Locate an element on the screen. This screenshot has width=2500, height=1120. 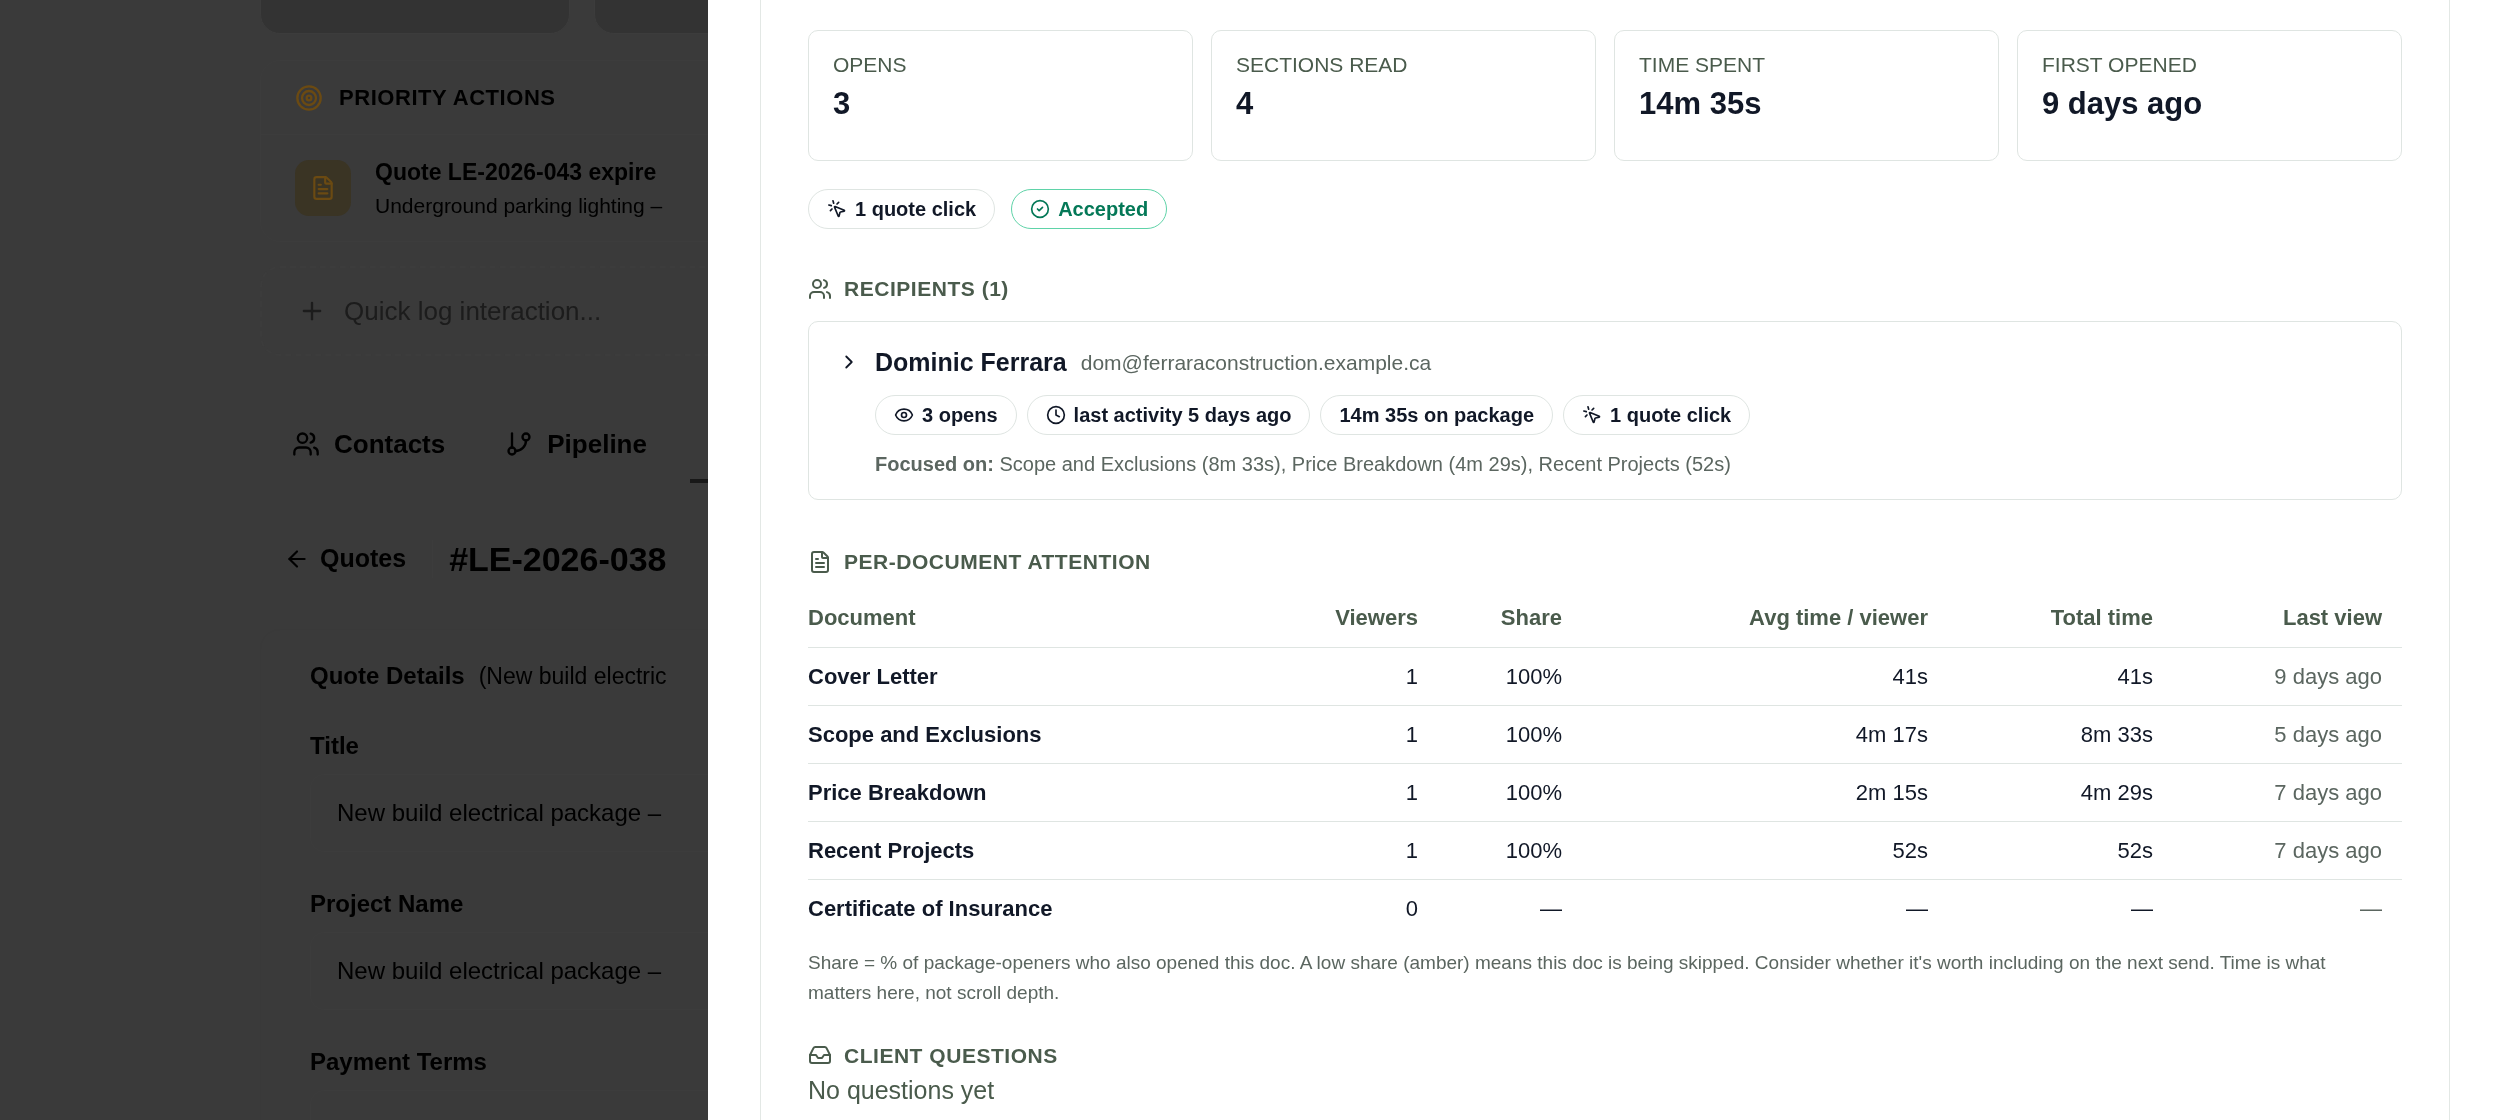
column-header: Total time is located at coordinates (2101, 617).